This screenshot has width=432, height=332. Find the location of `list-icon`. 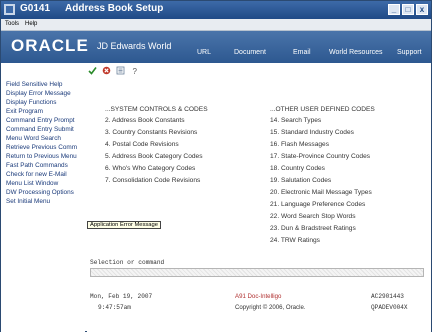

list-icon is located at coordinates (120, 70).